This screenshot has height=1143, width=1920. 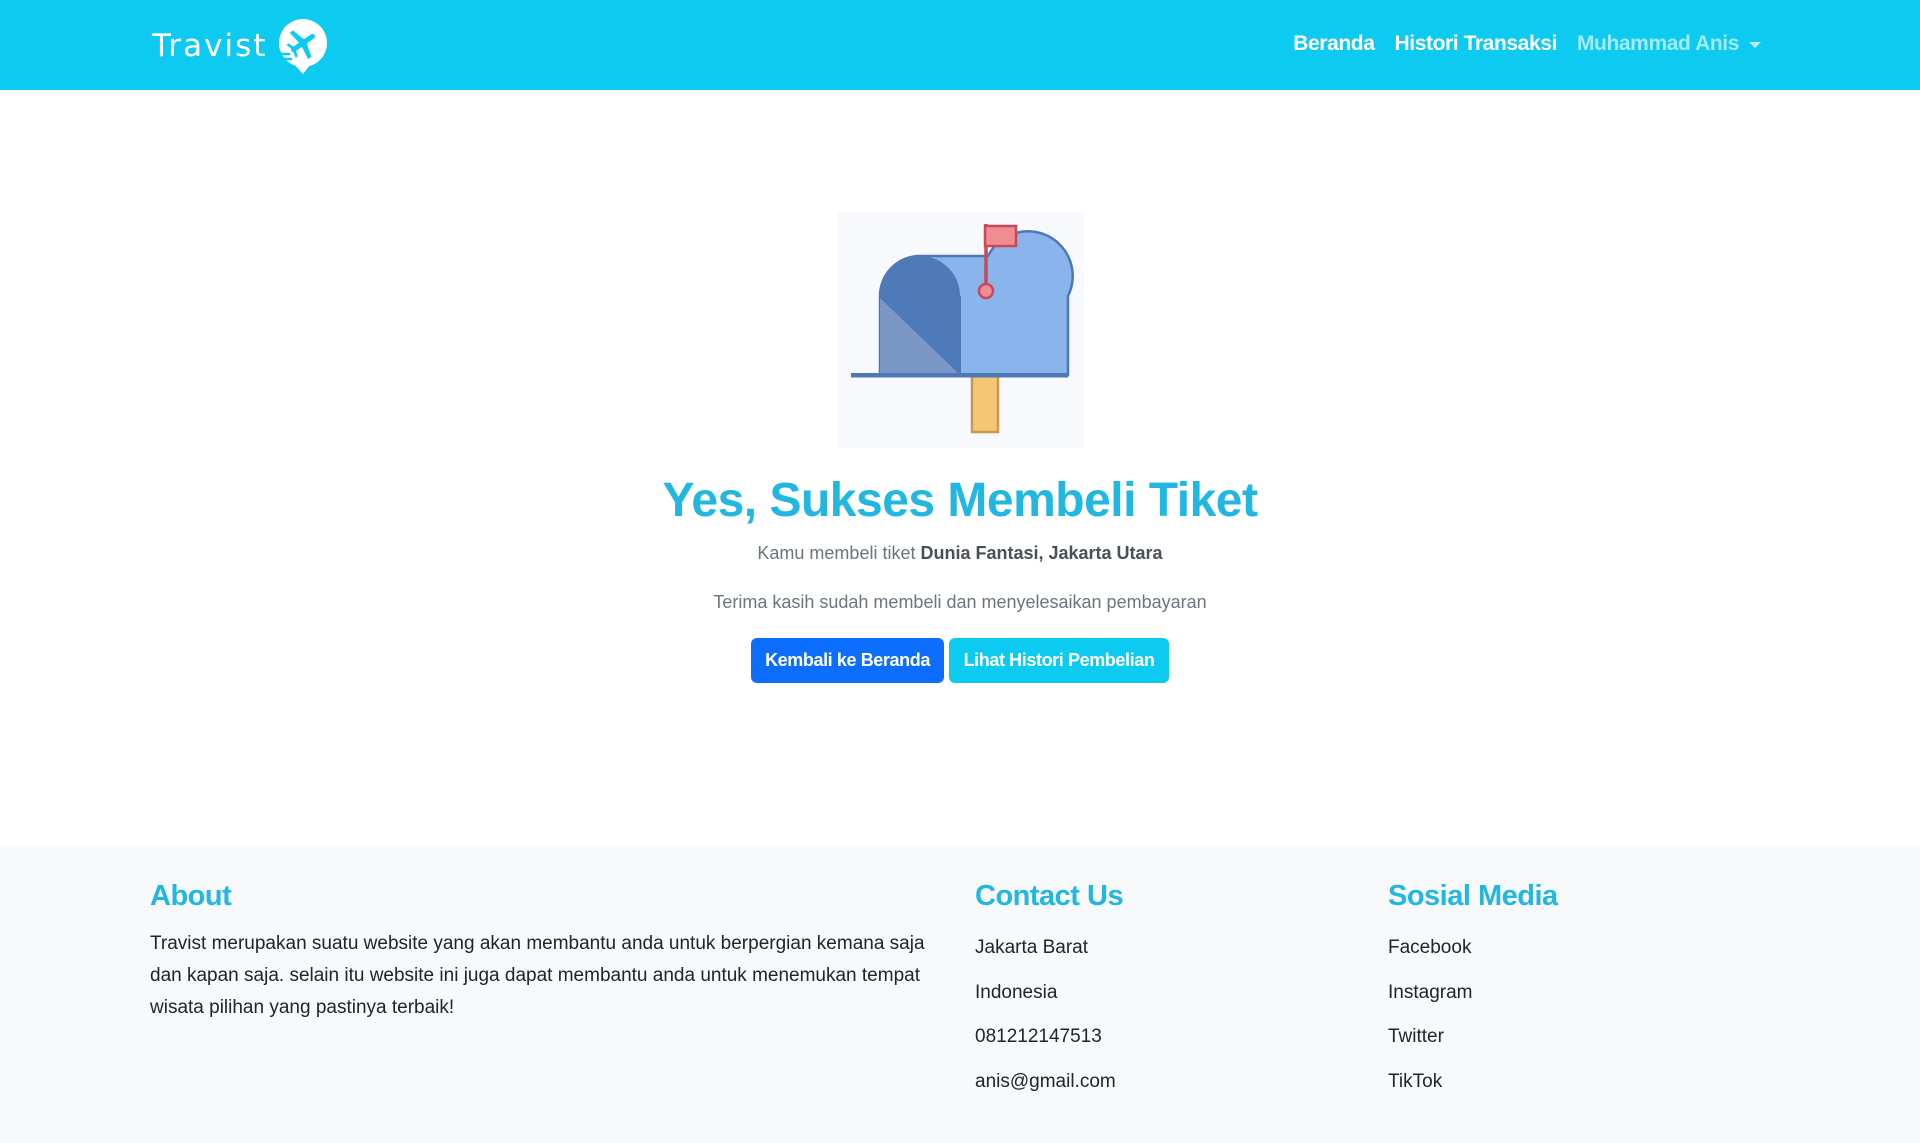 What do you see at coordinates (839, 553) in the screenshot?
I see `purchase-summary-prefix: Kamu membeli tiket` at bounding box center [839, 553].